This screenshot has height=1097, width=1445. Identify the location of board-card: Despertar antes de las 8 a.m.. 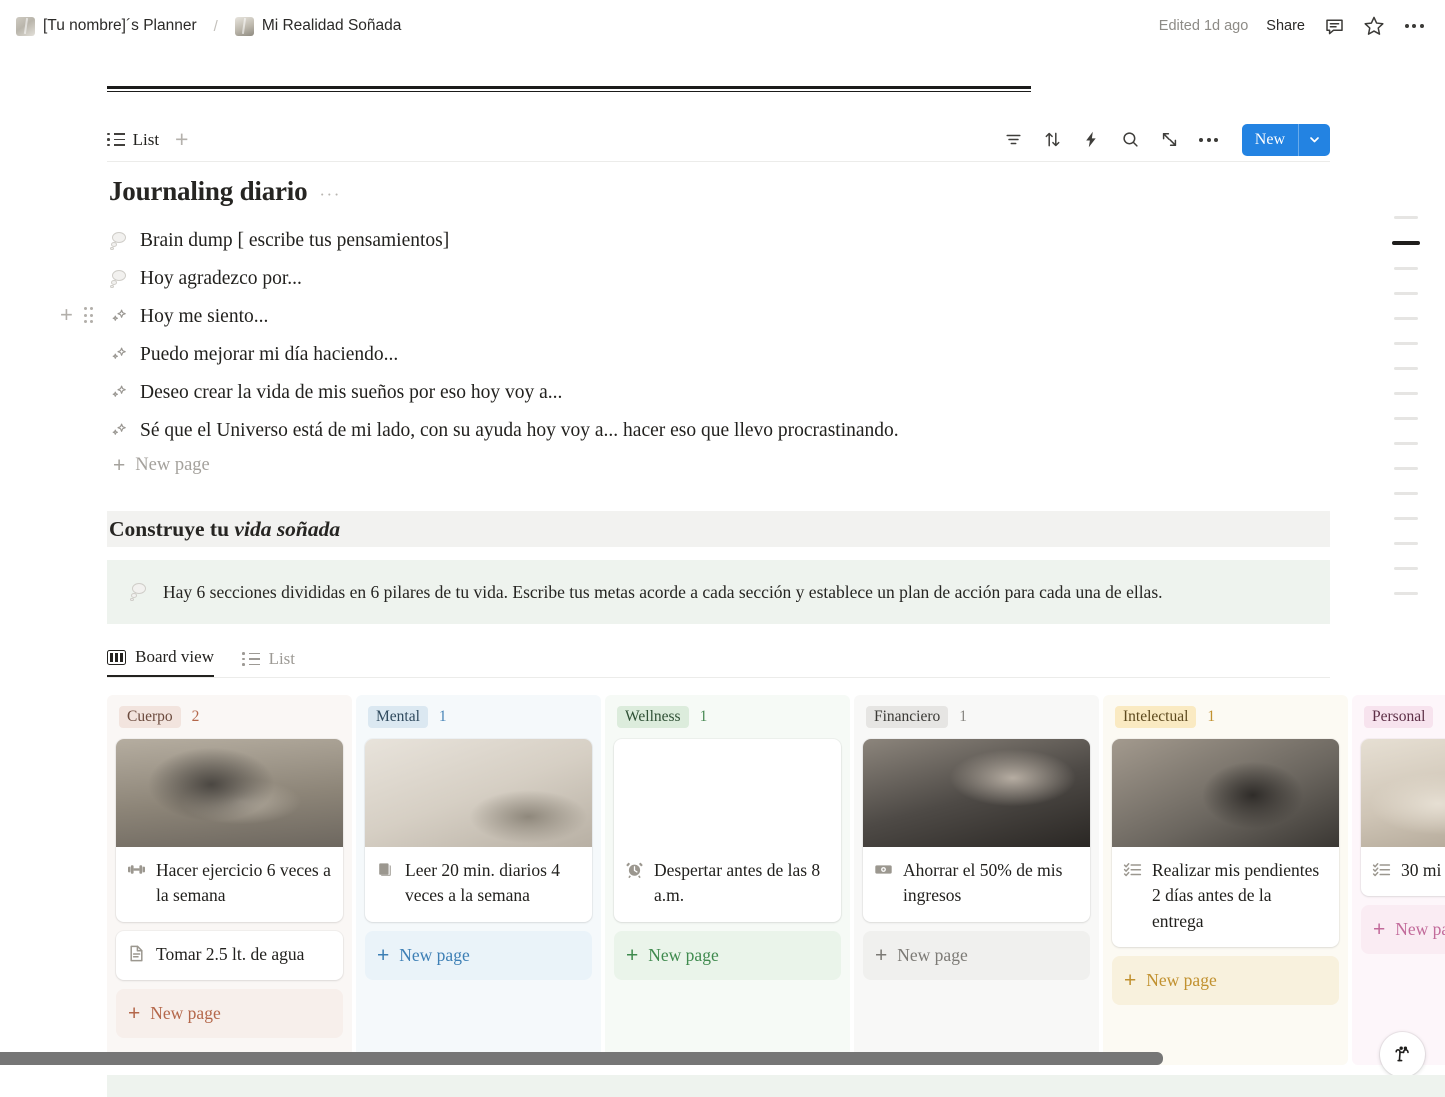
(727, 830).